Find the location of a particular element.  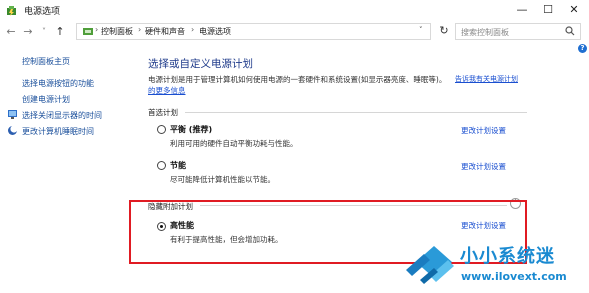

watermark-title: 小小系统迷 is located at coordinates (507, 256).